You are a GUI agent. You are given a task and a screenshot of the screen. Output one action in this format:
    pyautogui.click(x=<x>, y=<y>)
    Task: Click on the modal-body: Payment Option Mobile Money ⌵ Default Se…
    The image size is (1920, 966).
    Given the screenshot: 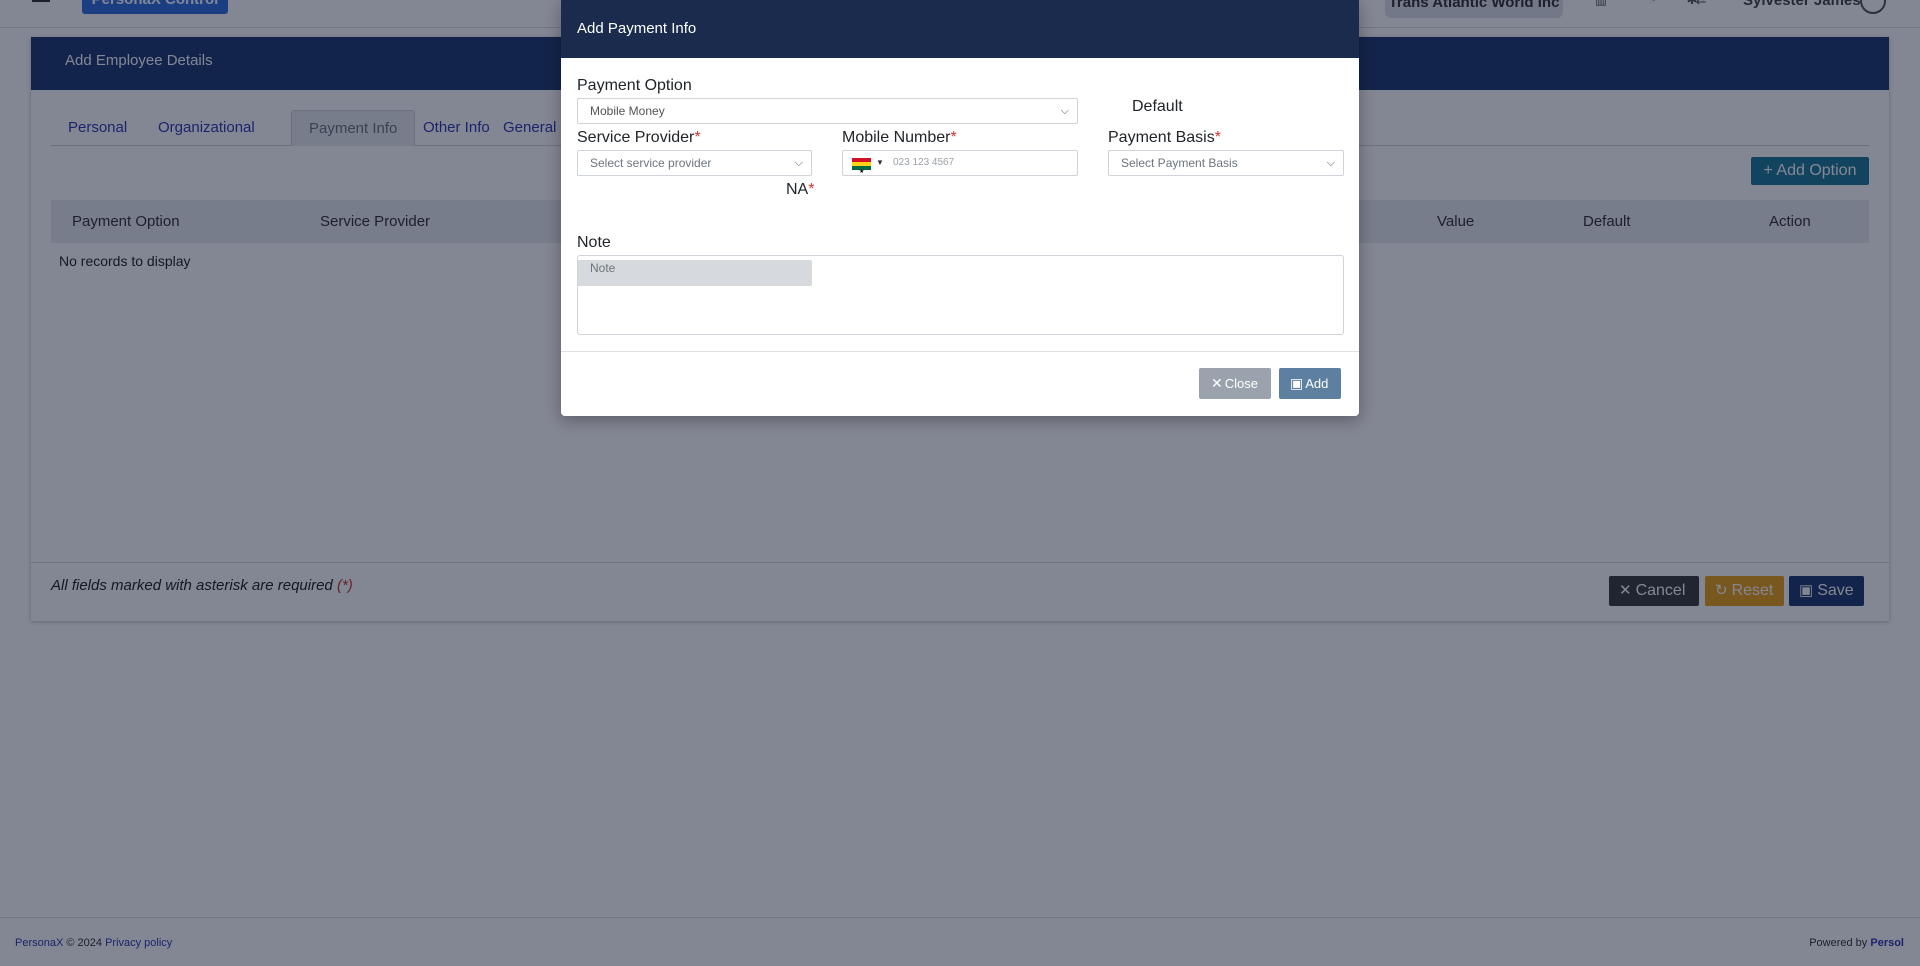 What is the action you would take?
    pyautogui.click(x=960, y=205)
    